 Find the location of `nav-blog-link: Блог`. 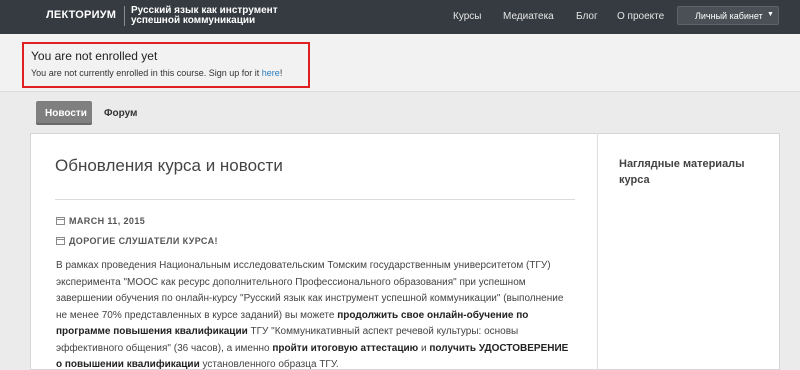

nav-blog-link: Блог is located at coordinates (587, 16).